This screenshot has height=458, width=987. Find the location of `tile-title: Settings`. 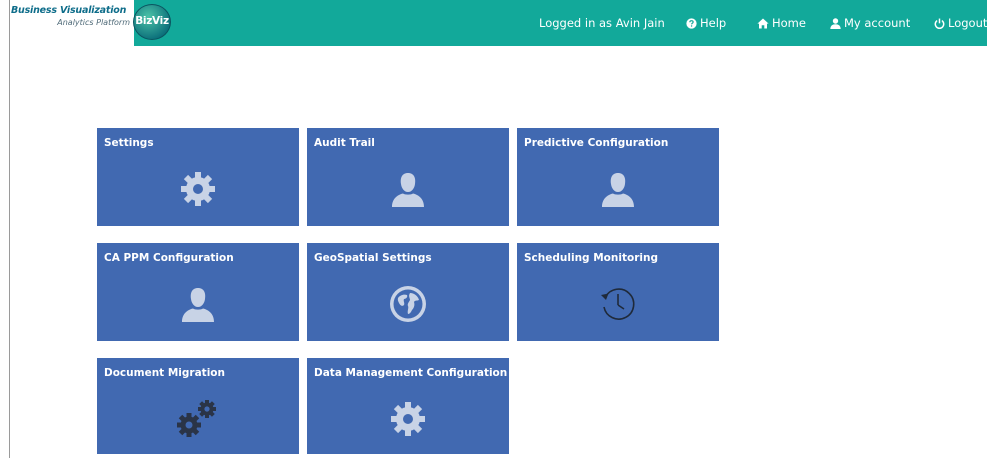

tile-title: Settings is located at coordinates (129, 143).